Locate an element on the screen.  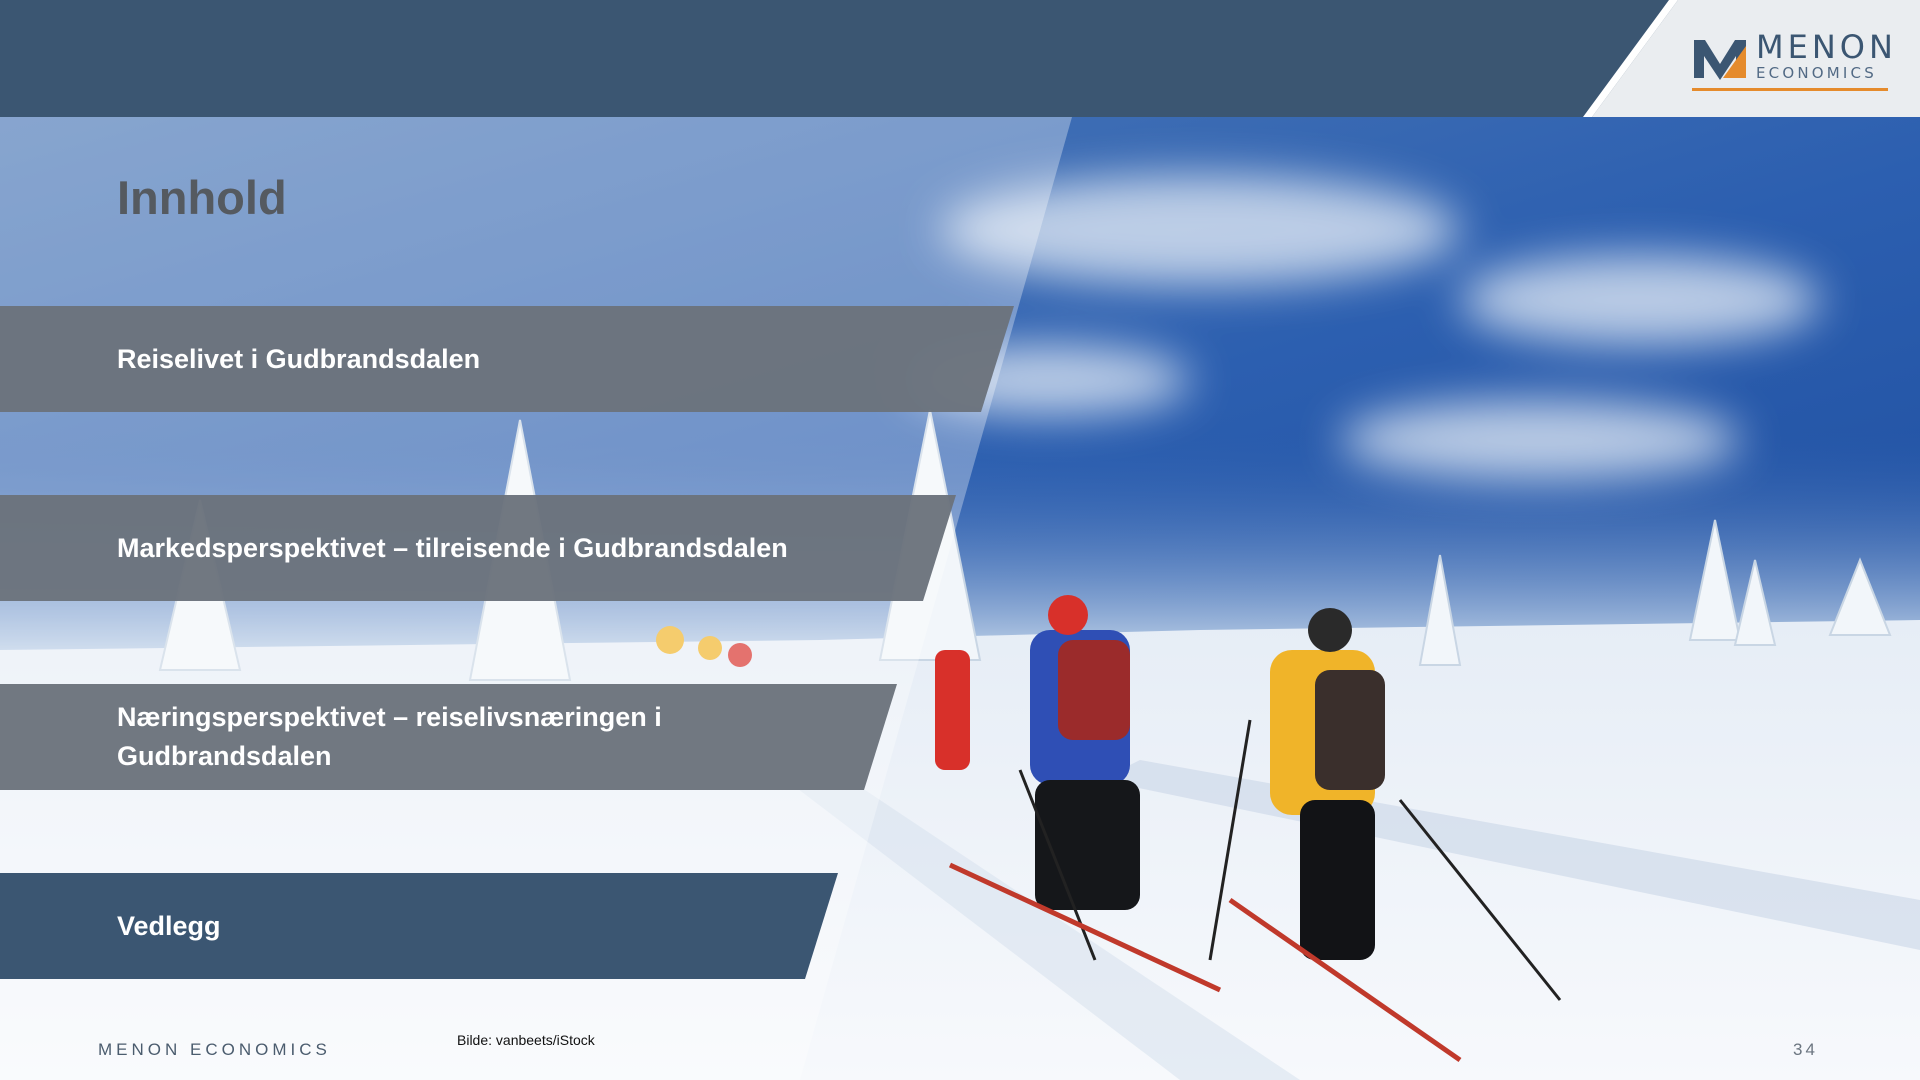
page-title: Innhold is located at coordinates (202, 197).